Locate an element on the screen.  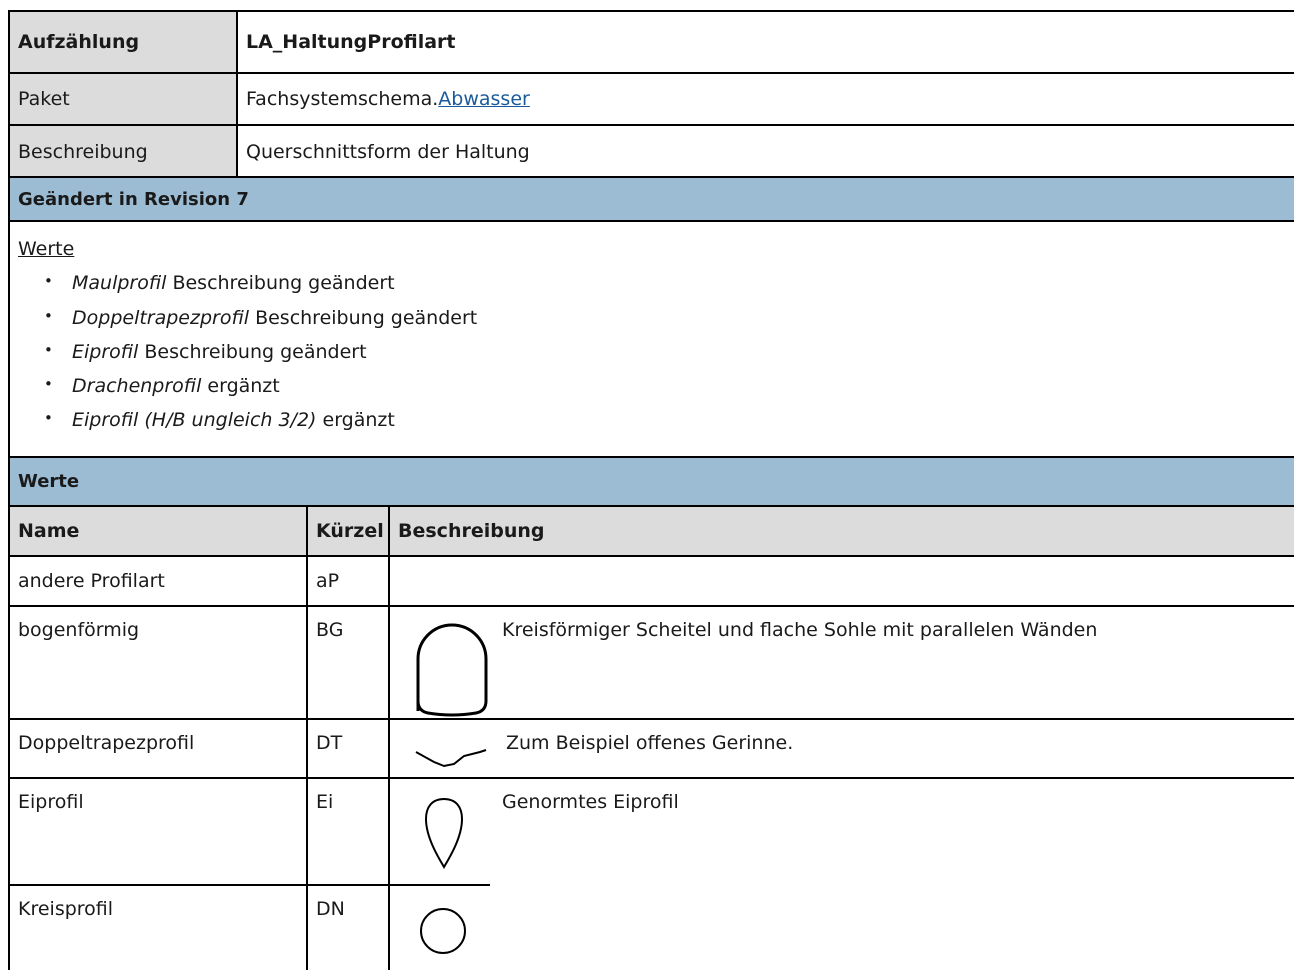
revision-heading: Geändert in Revision 7 is located at coordinates (652, 199).